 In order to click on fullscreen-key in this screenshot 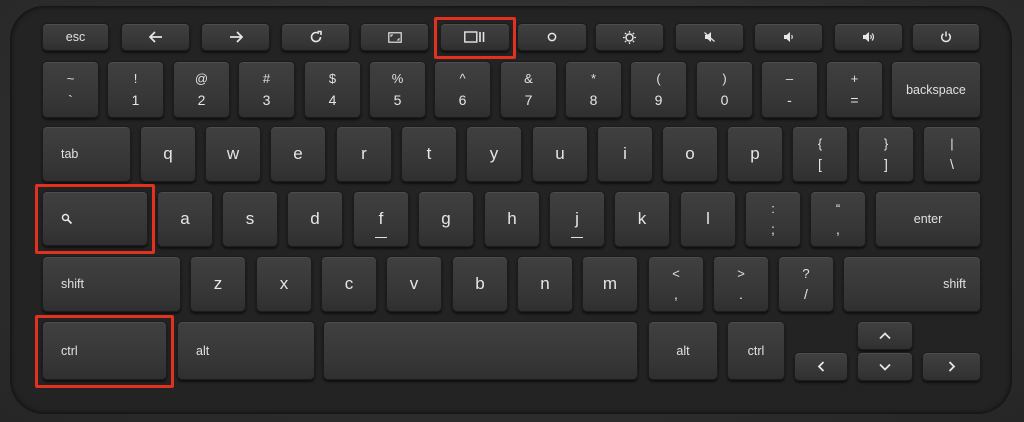, I will do `click(394, 37)`.